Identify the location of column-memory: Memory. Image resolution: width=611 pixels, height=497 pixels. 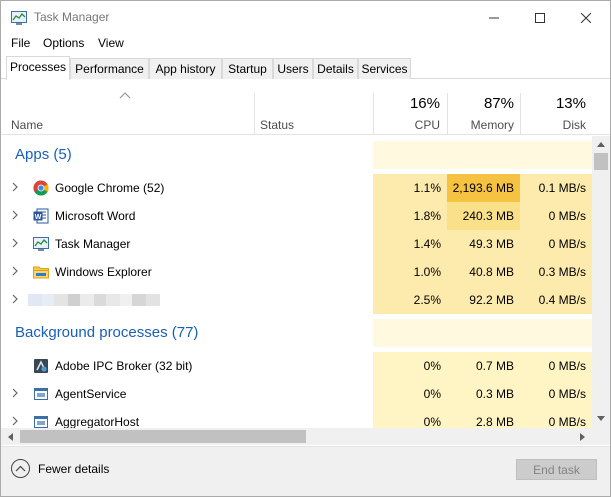
(480, 125).